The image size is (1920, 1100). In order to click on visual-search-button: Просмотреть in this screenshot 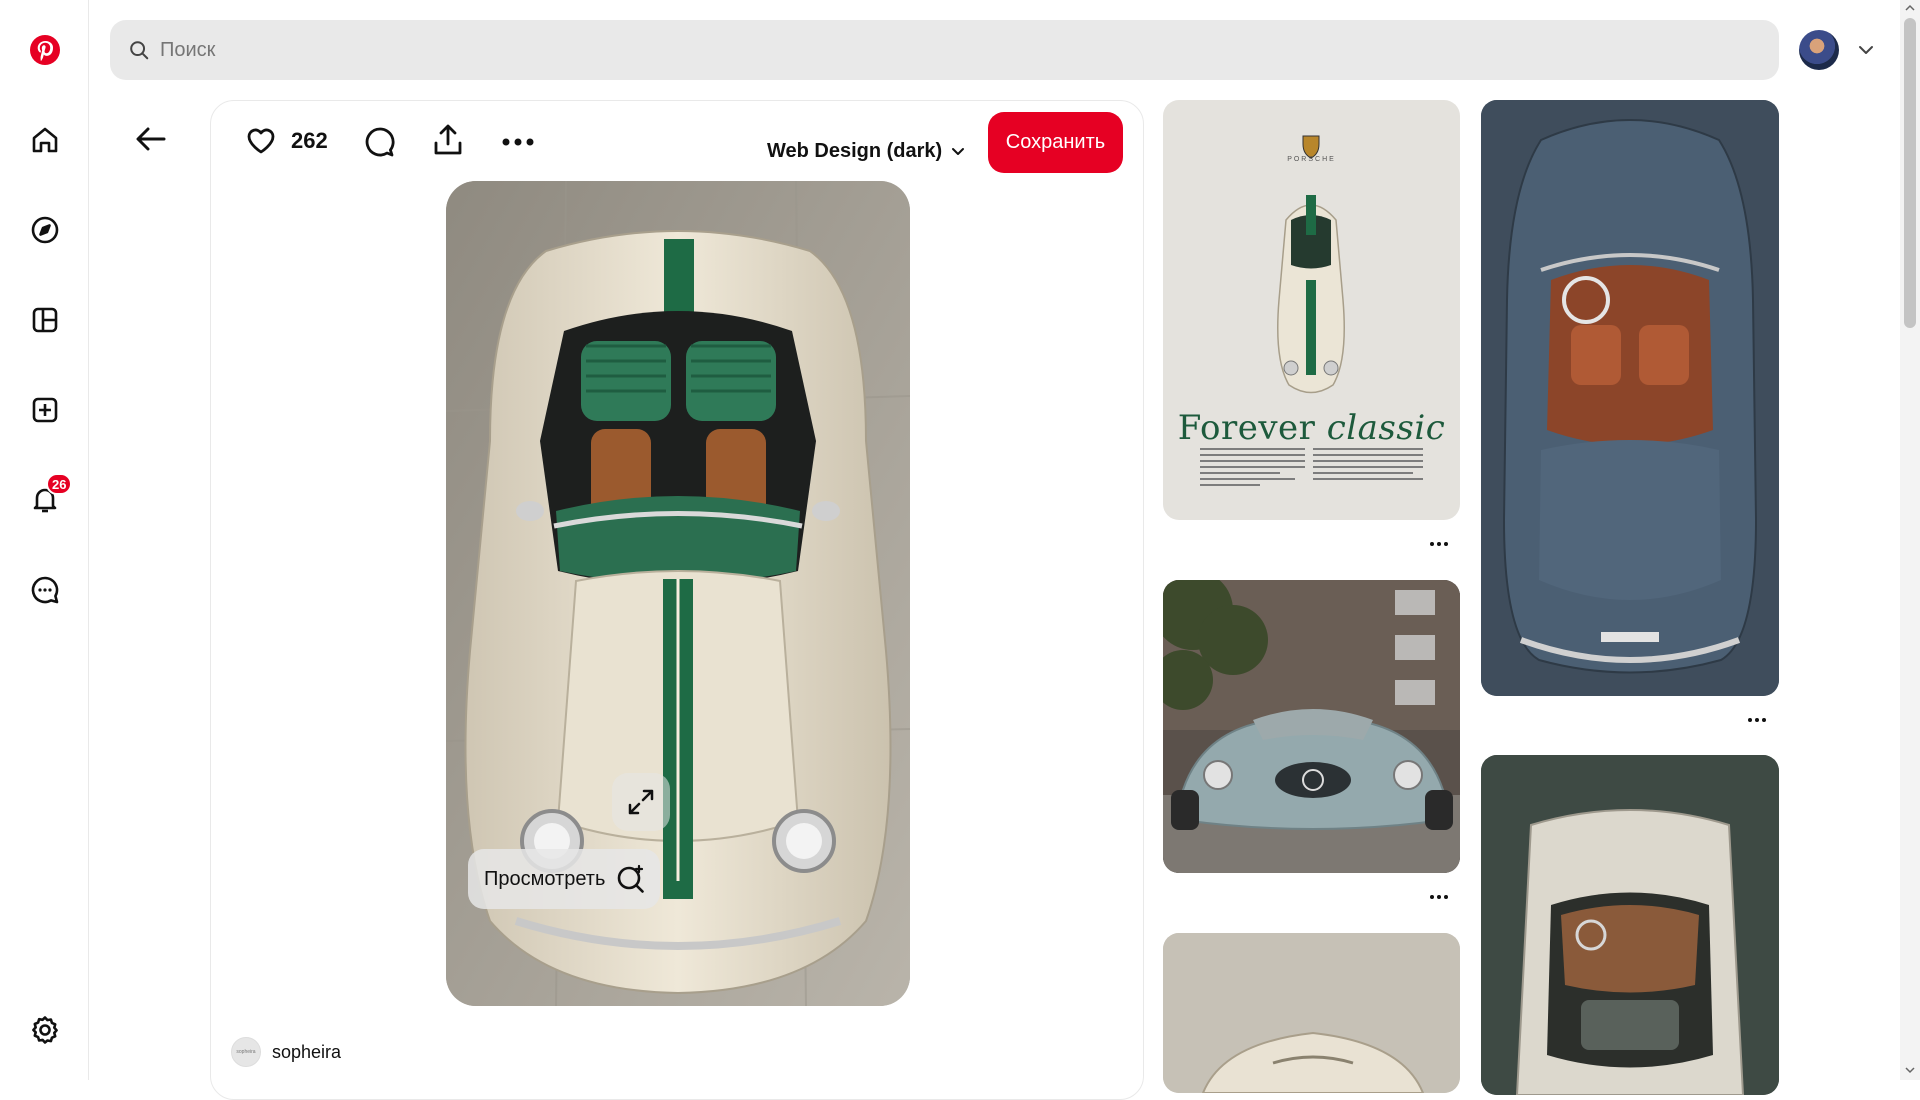, I will do `click(564, 879)`.